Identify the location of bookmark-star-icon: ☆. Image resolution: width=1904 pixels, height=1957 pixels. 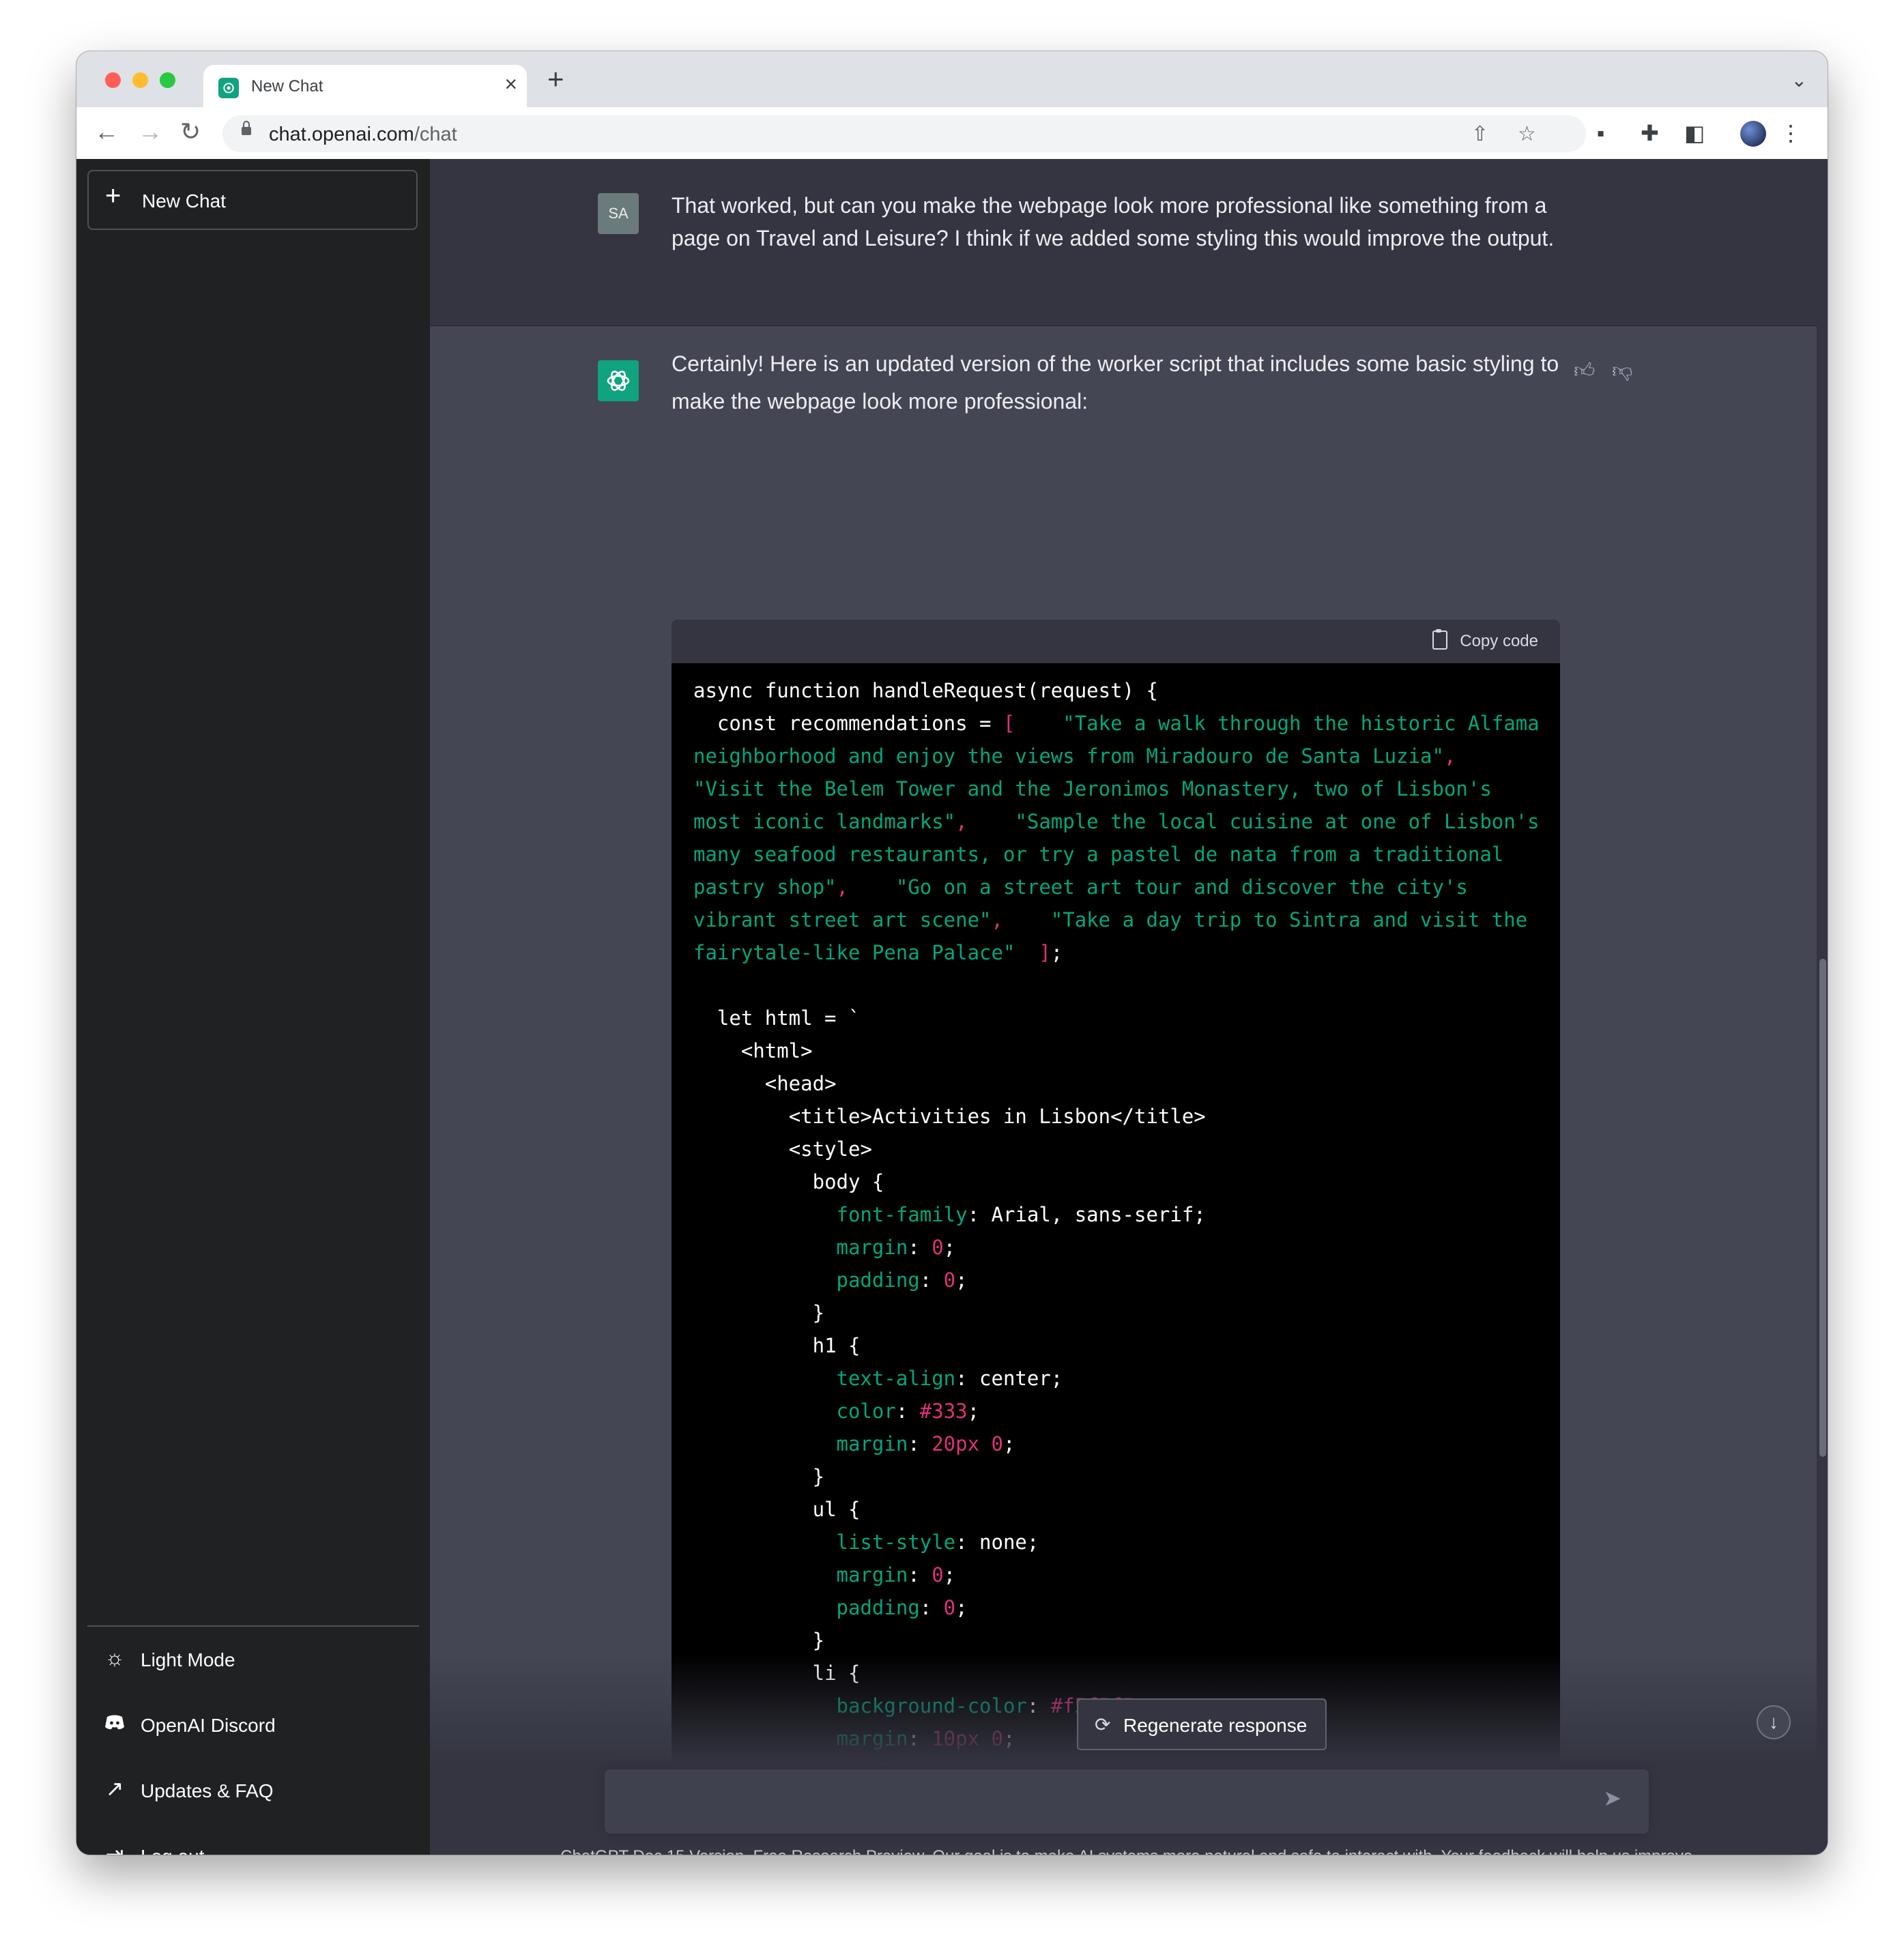
(1527, 134).